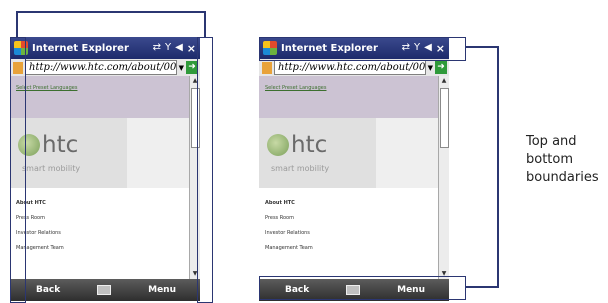 Image resolution: width=608 pixels, height=303 pixels. Describe the element at coordinates (289, 252) in the screenshot. I see `menu-item-management: Management Team` at that location.